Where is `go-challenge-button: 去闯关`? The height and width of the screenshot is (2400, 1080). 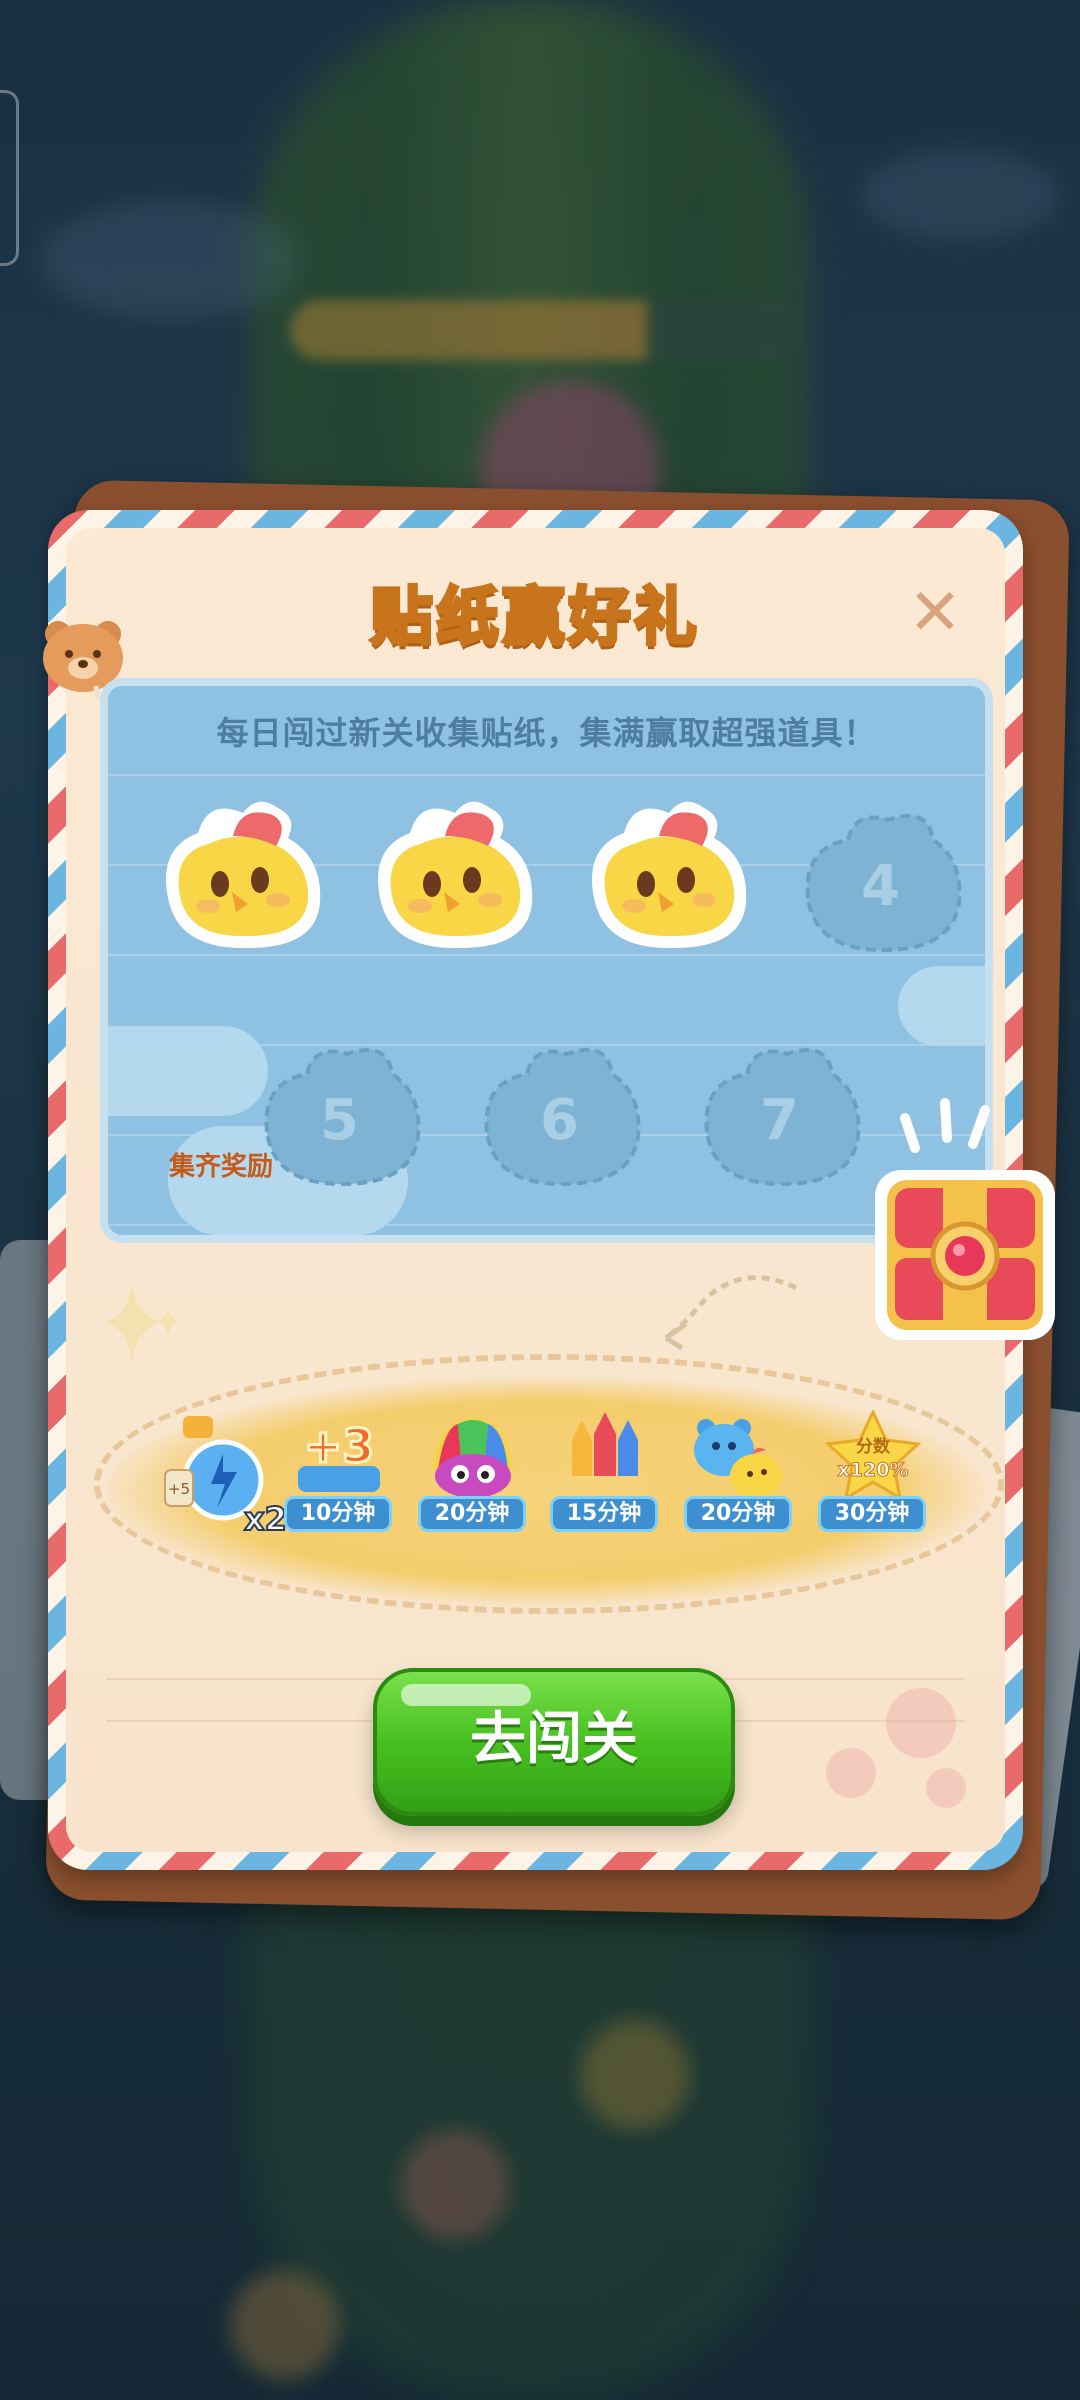 go-challenge-button: 去闯关 is located at coordinates (554, 1742).